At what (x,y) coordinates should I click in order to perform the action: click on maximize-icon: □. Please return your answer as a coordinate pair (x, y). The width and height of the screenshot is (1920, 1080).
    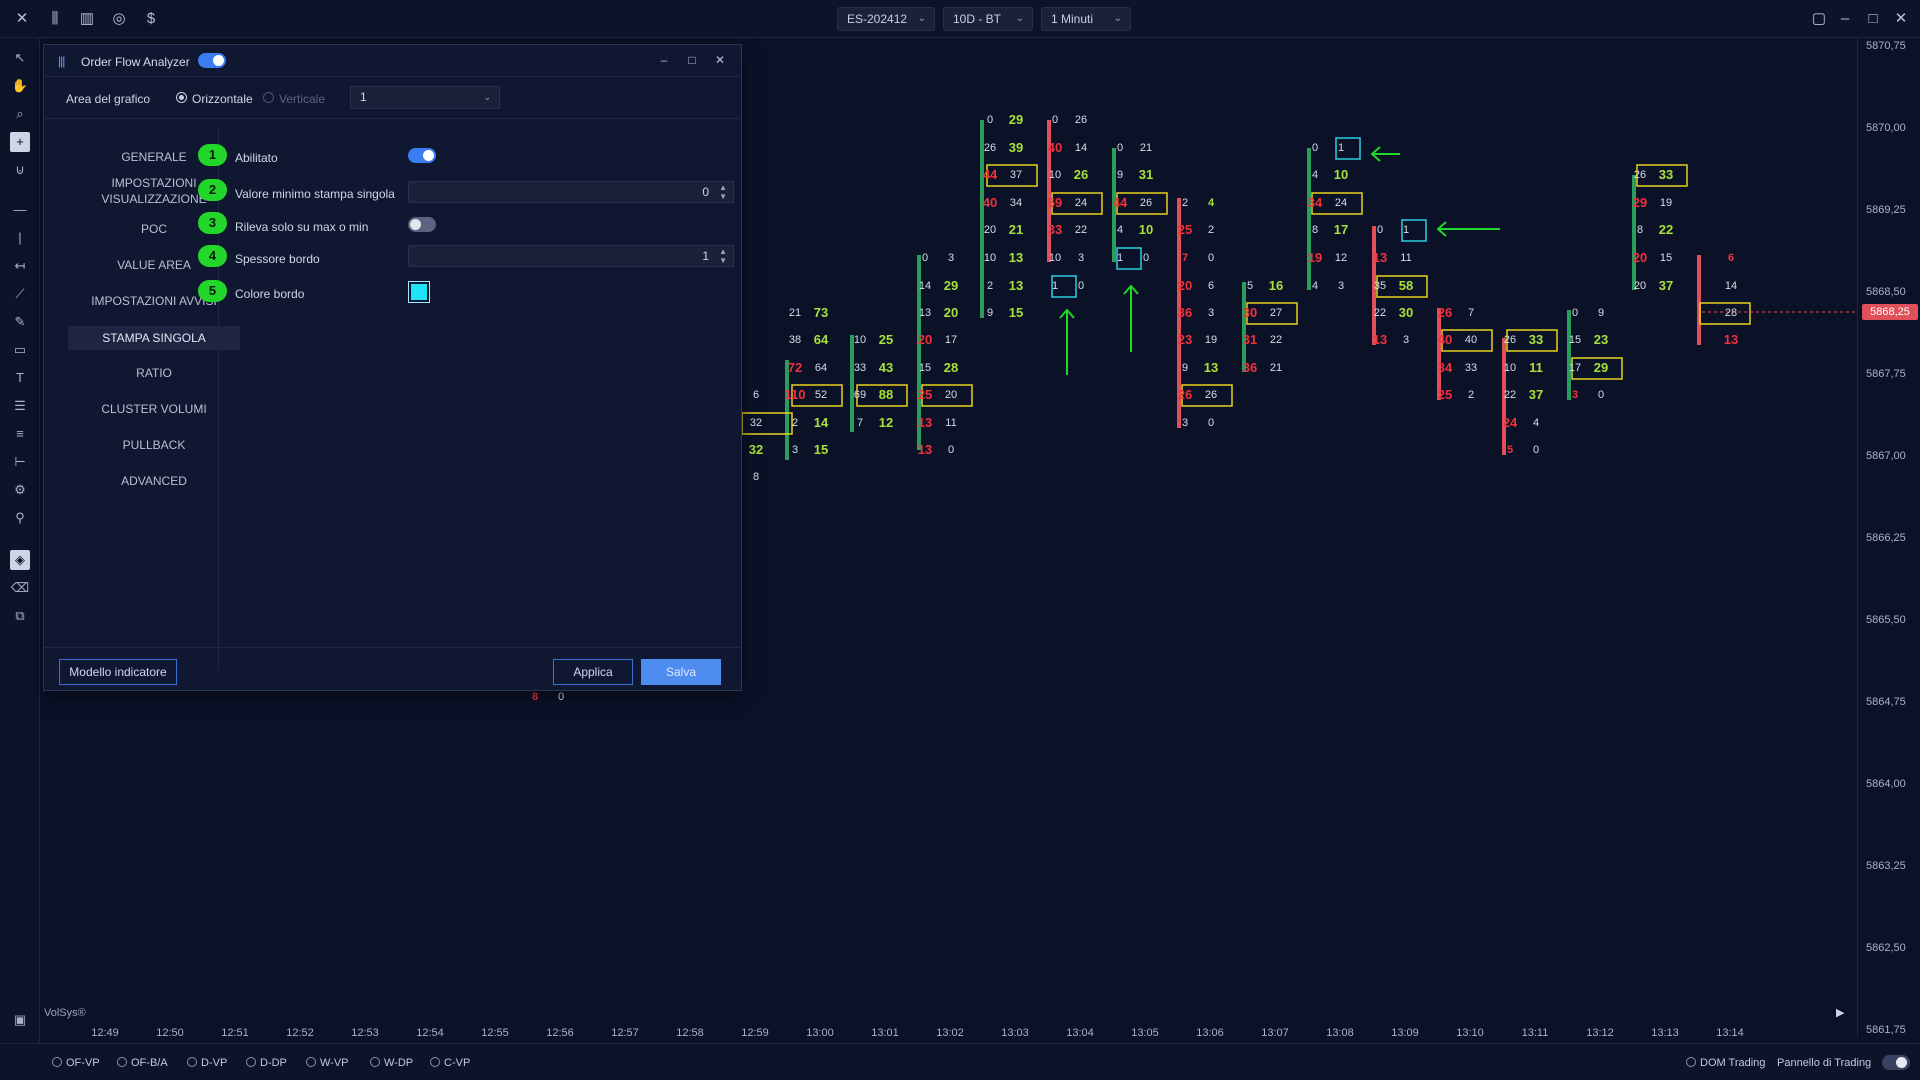
    Looking at the image, I should click on (692, 60).